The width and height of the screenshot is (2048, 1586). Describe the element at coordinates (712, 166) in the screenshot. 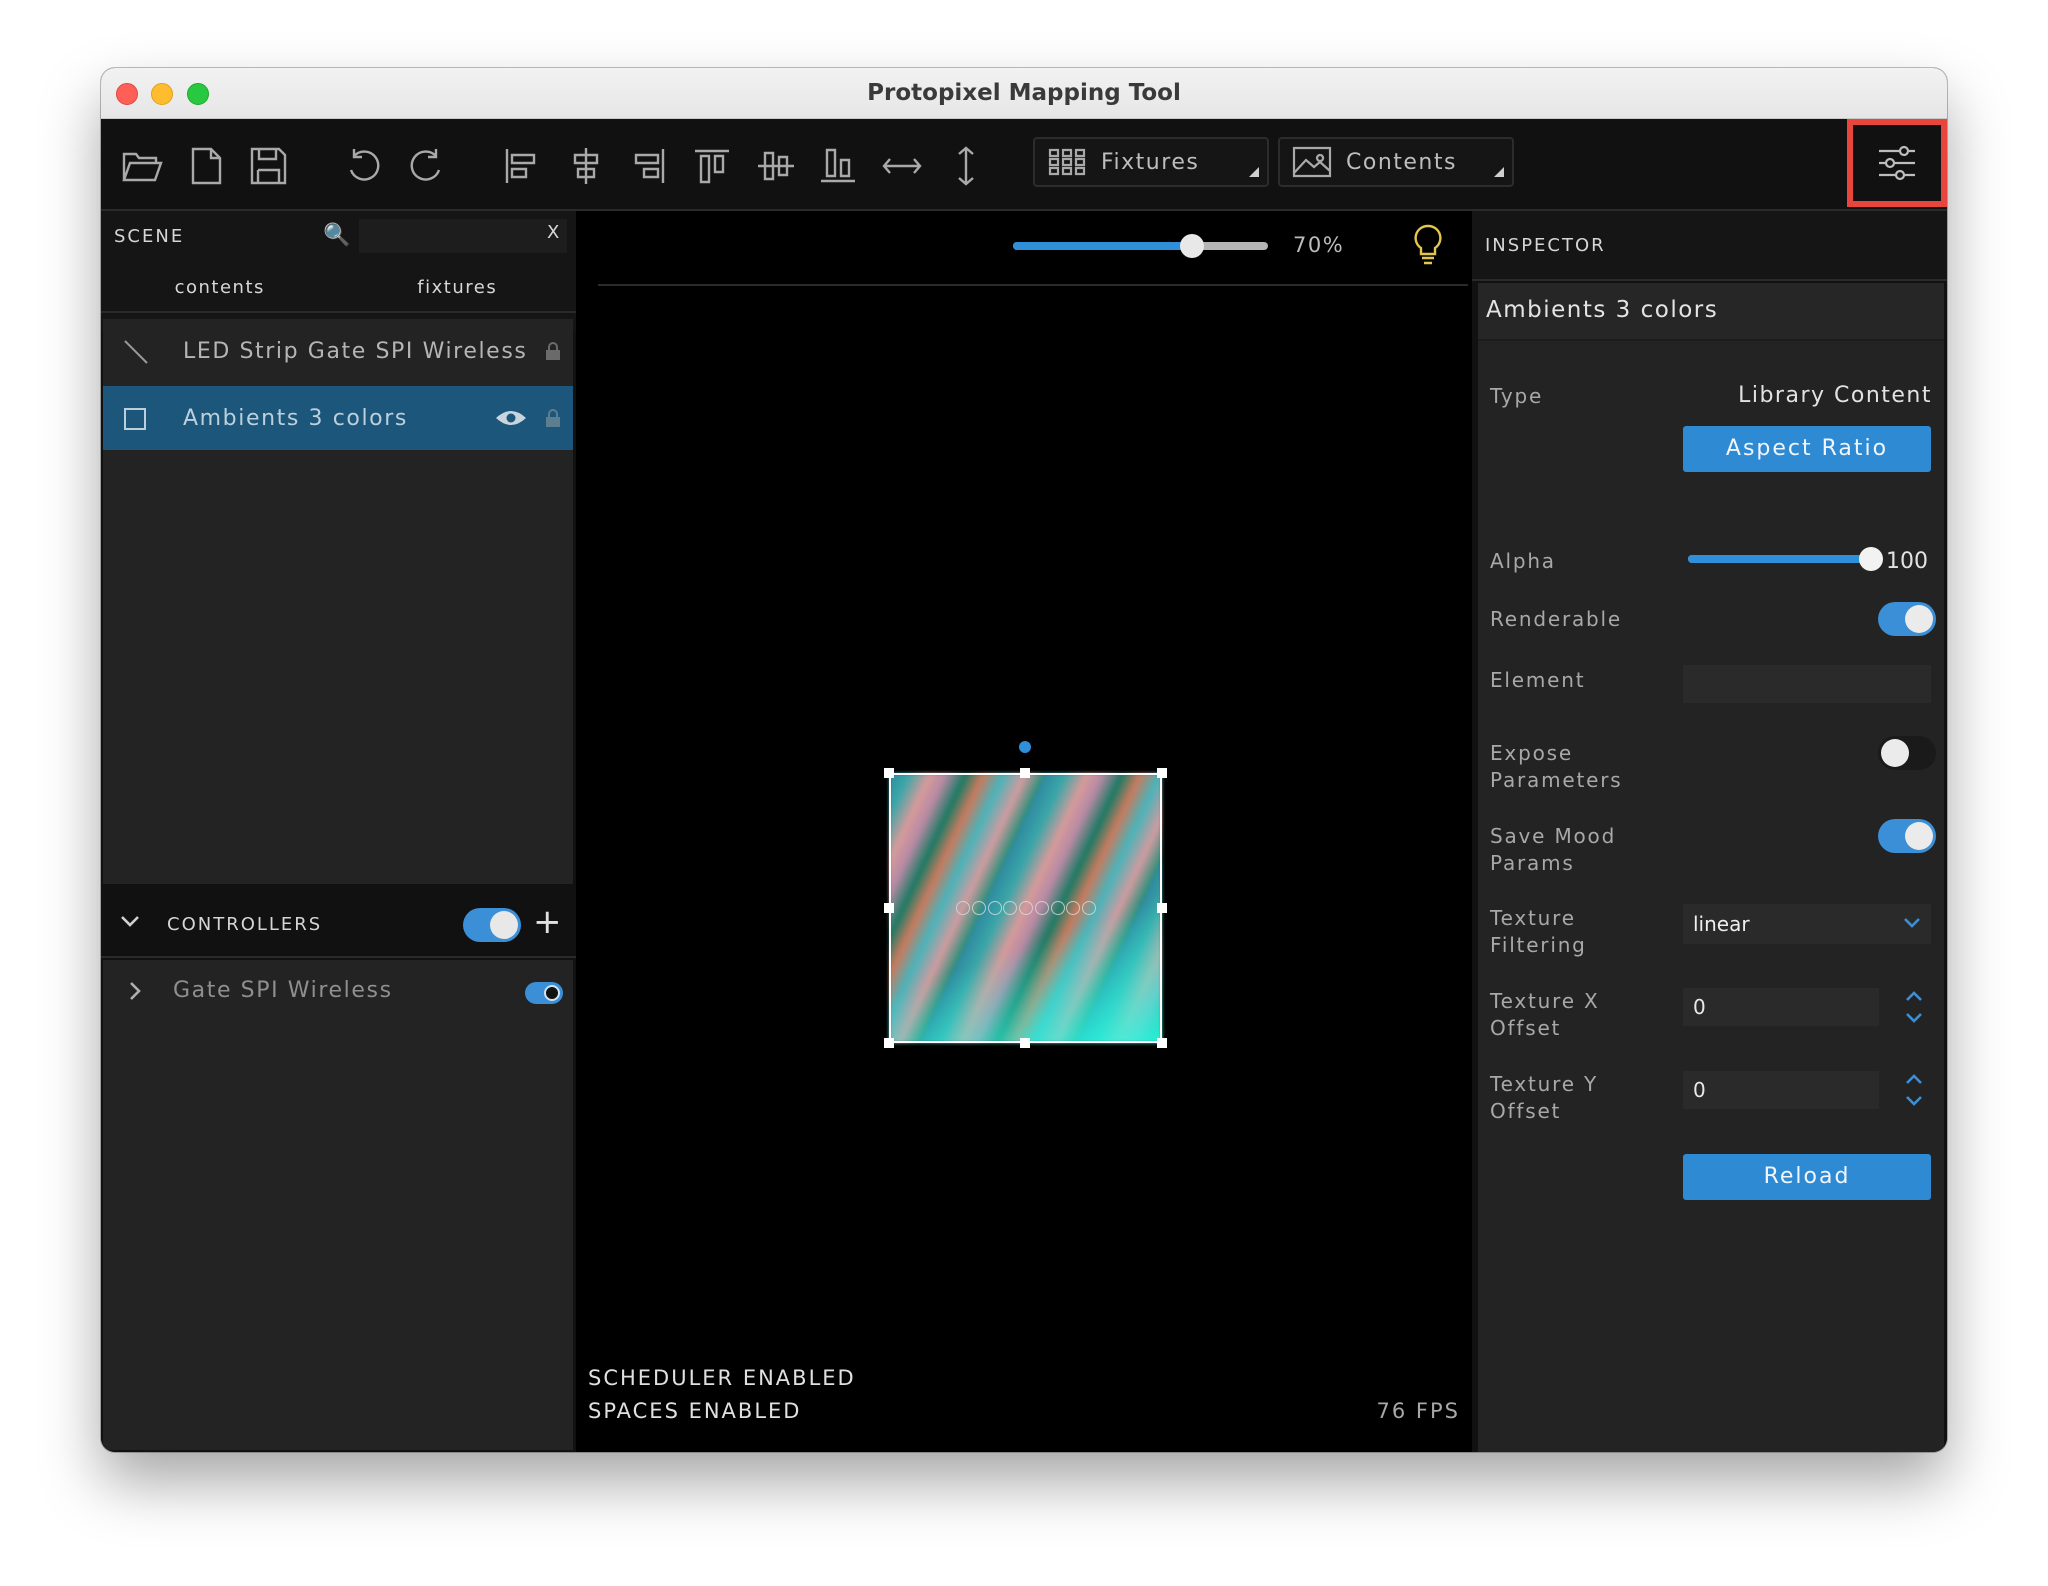

I see `align-top-icon` at that location.